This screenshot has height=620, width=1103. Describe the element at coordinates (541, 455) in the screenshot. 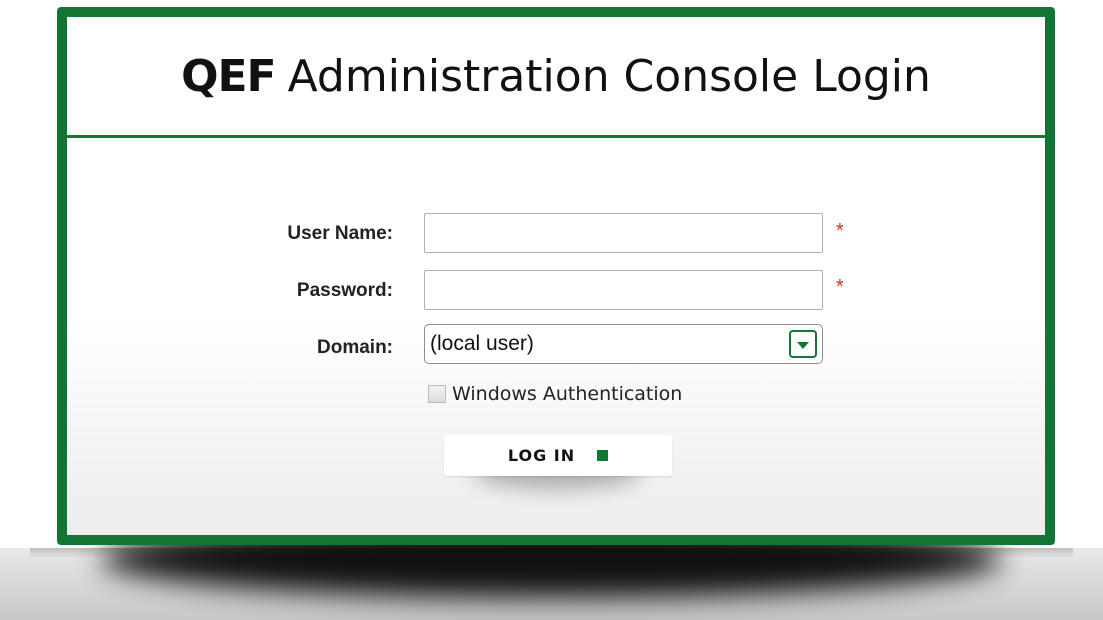

I see `login-button-label: LOG IN` at that location.